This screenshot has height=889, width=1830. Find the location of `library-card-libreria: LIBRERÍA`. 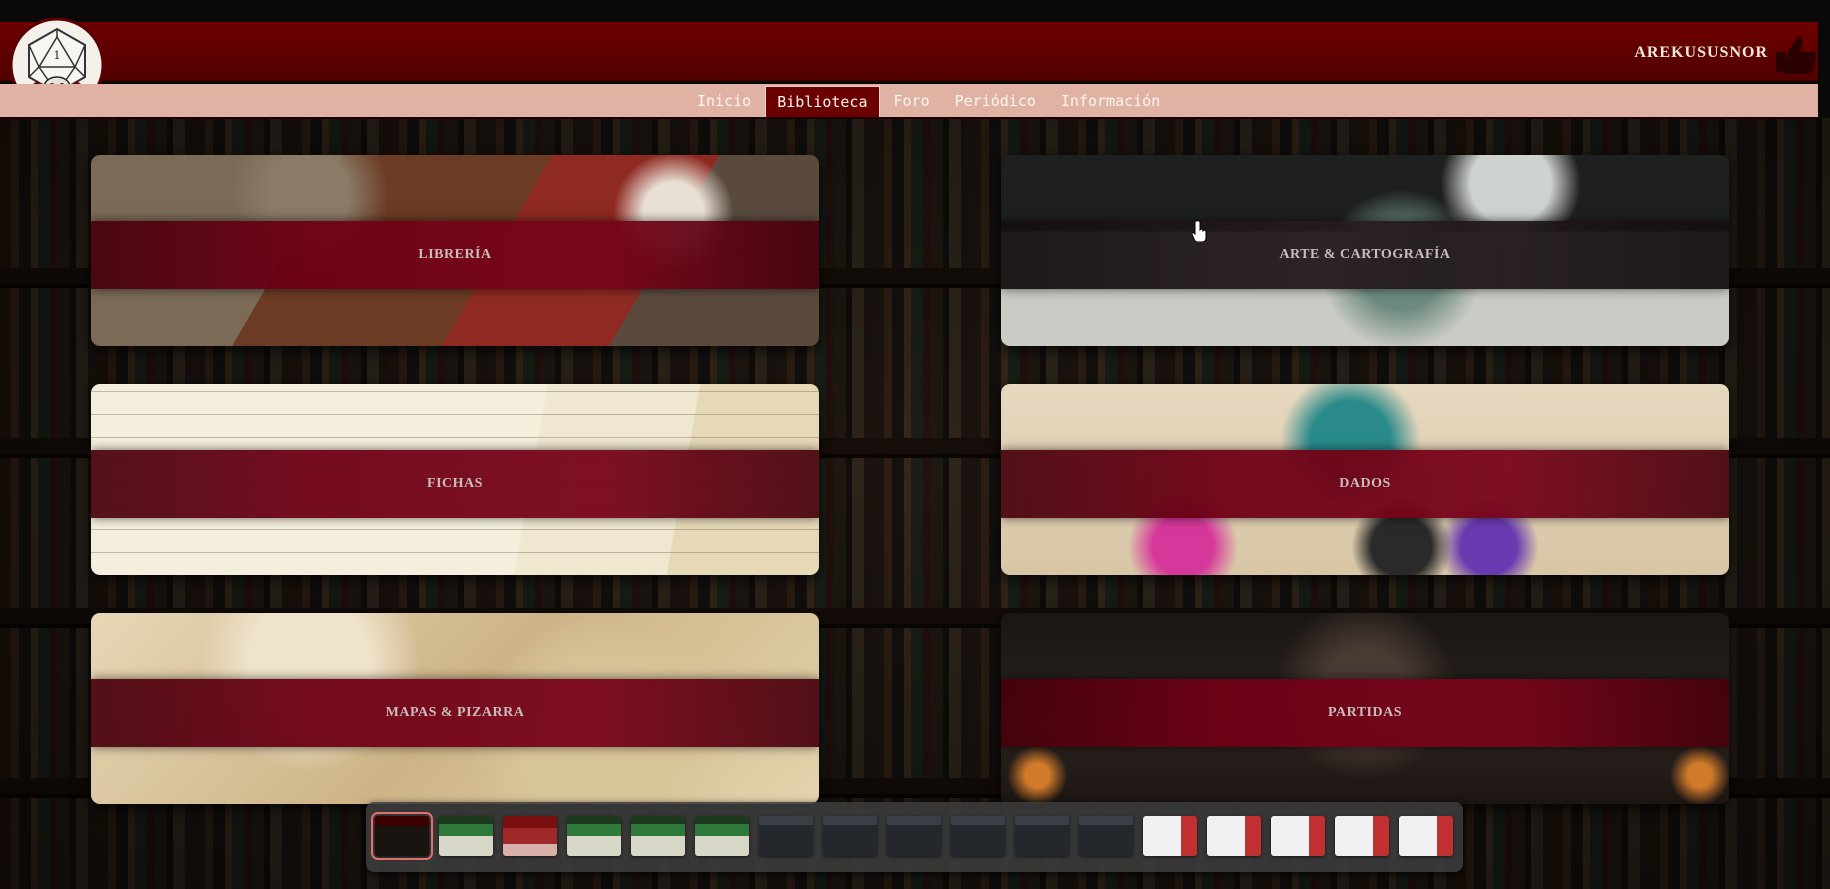

library-card-libreria: LIBRERÍA is located at coordinates (455, 250).